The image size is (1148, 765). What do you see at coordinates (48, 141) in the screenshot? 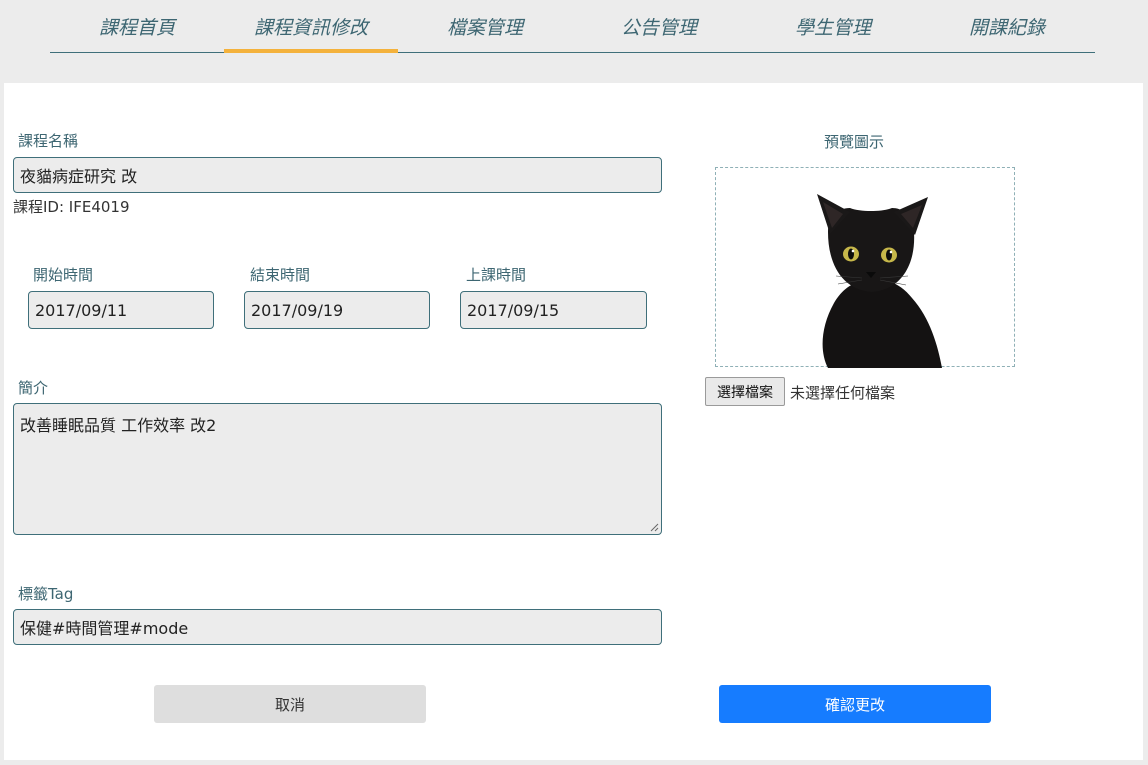
I see `course-name-label: 課程名稱` at bounding box center [48, 141].